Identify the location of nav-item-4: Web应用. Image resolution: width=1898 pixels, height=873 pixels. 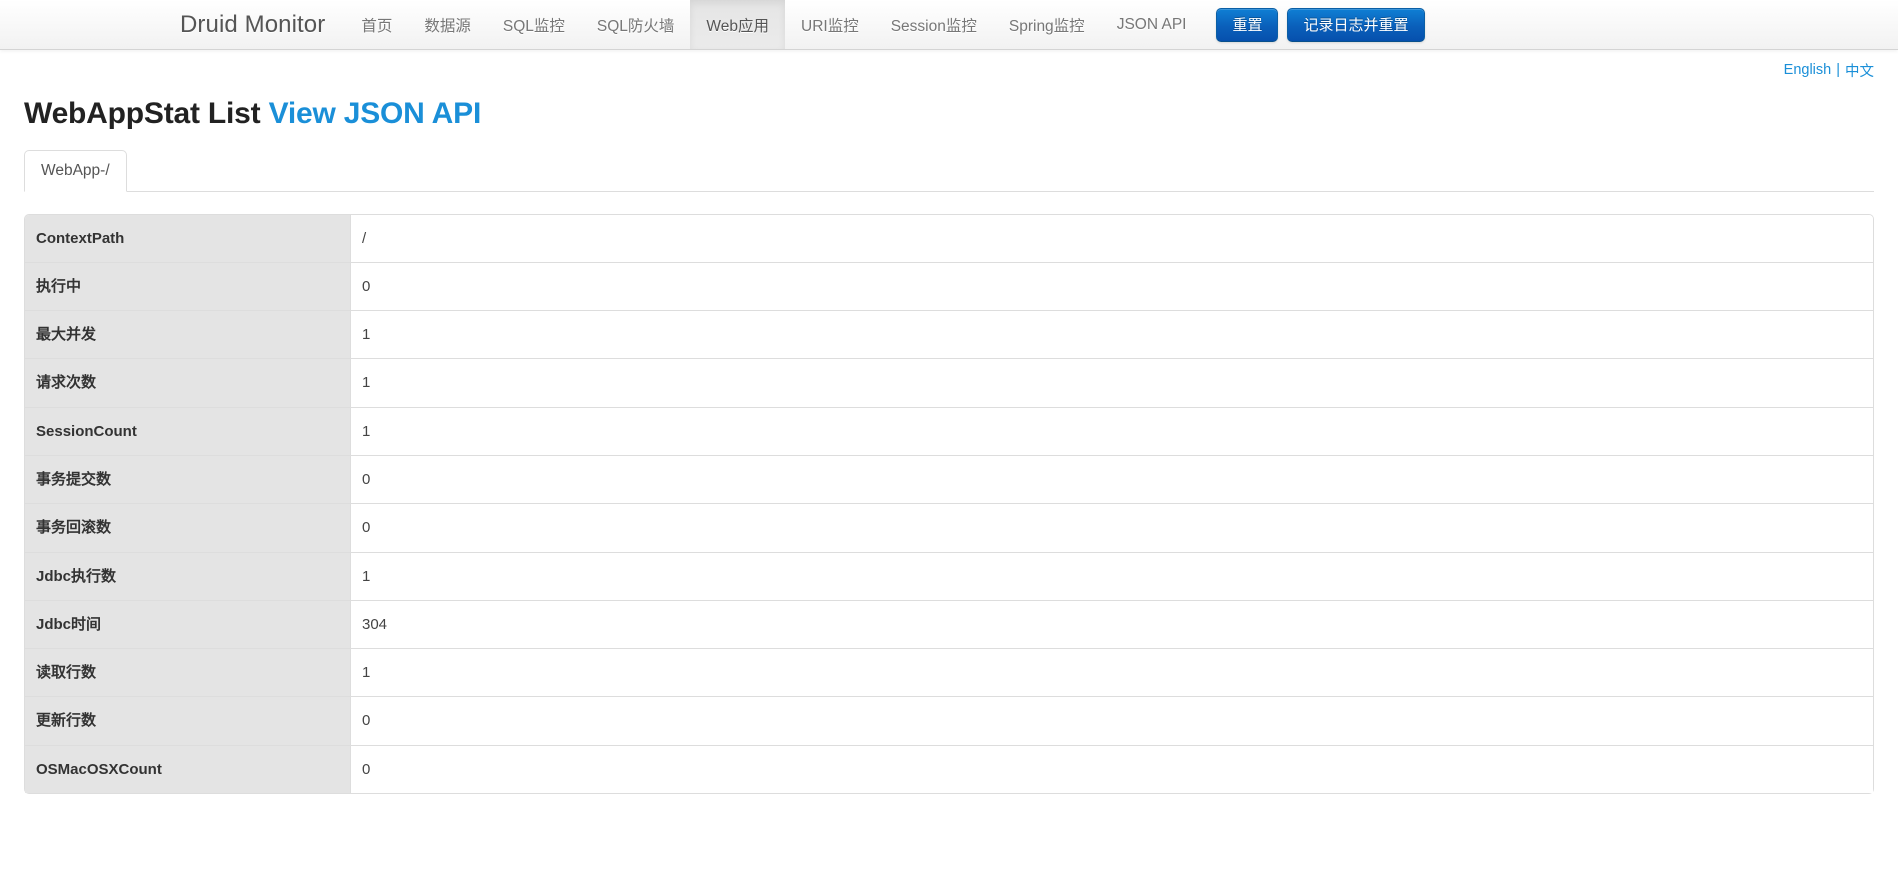
(738, 24).